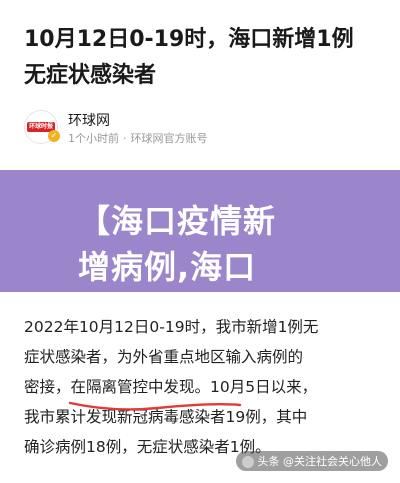 Image resolution: width=400 pixels, height=483 pixels. What do you see at coordinates (204, 58) in the screenshot?
I see `article-headline: 10月12日0-19时，海口新增1例 无症状感染者` at bounding box center [204, 58].